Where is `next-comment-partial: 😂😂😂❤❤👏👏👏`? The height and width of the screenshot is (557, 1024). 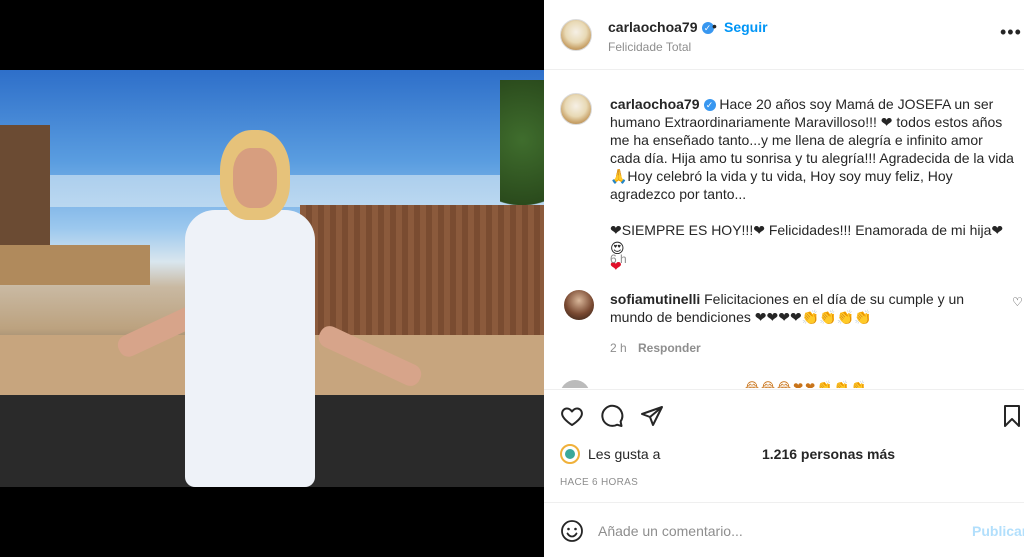
next-comment-partial: 😂😂😂❤❤👏👏👏 is located at coordinates (780, 384).